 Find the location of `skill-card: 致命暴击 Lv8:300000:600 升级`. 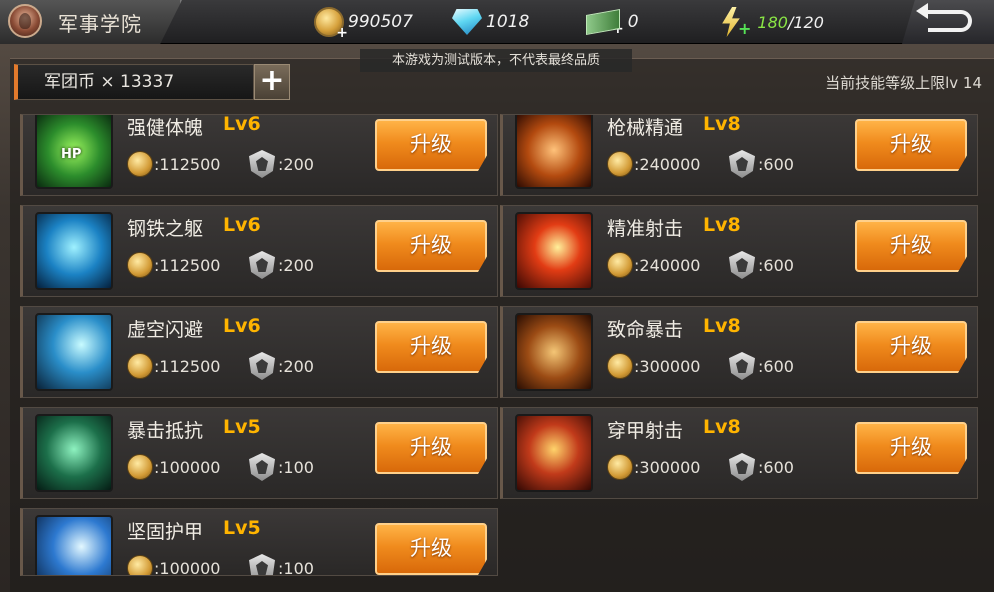

skill-card: 致命暴击 Lv8:300000:600 升级 is located at coordinates (739, 352).